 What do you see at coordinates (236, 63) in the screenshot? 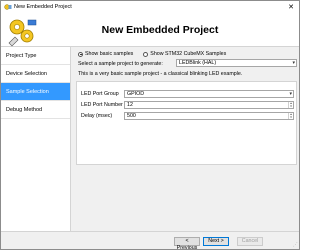
I see `sample-project-dropdown: LEDBlink (HAL) ▾` at bounding box center [236, 63].